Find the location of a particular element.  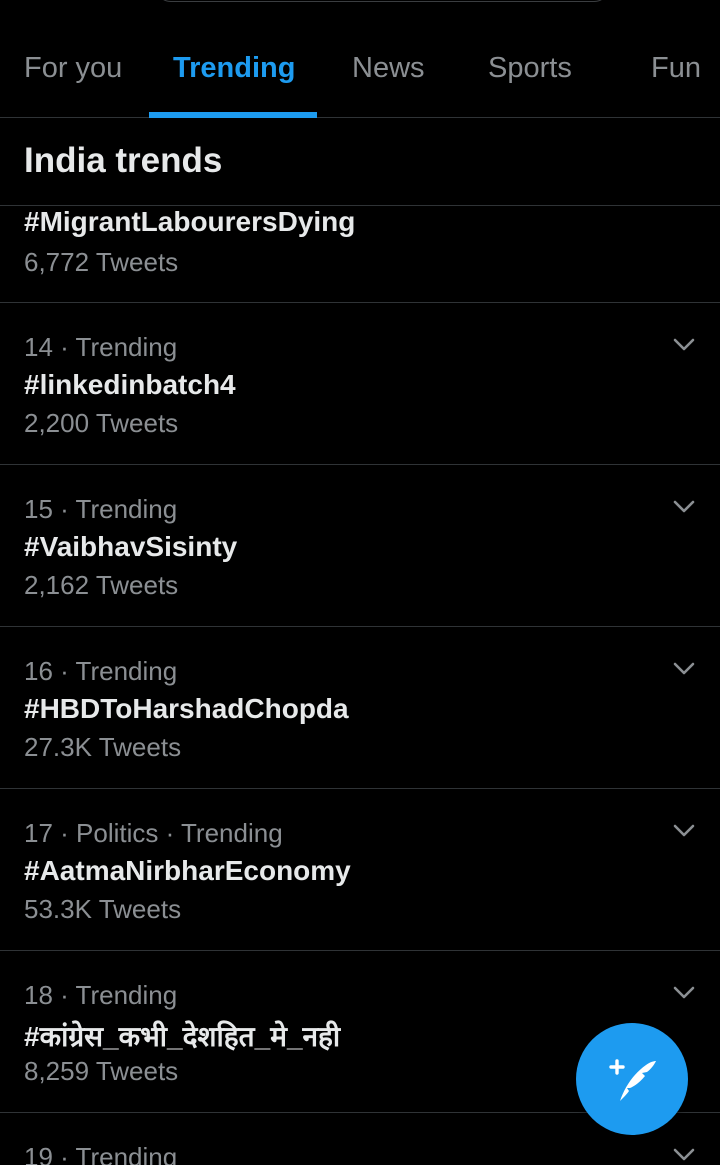

trend-tweet-count: 2,162 Tweets is located at coordinates (101, 585).